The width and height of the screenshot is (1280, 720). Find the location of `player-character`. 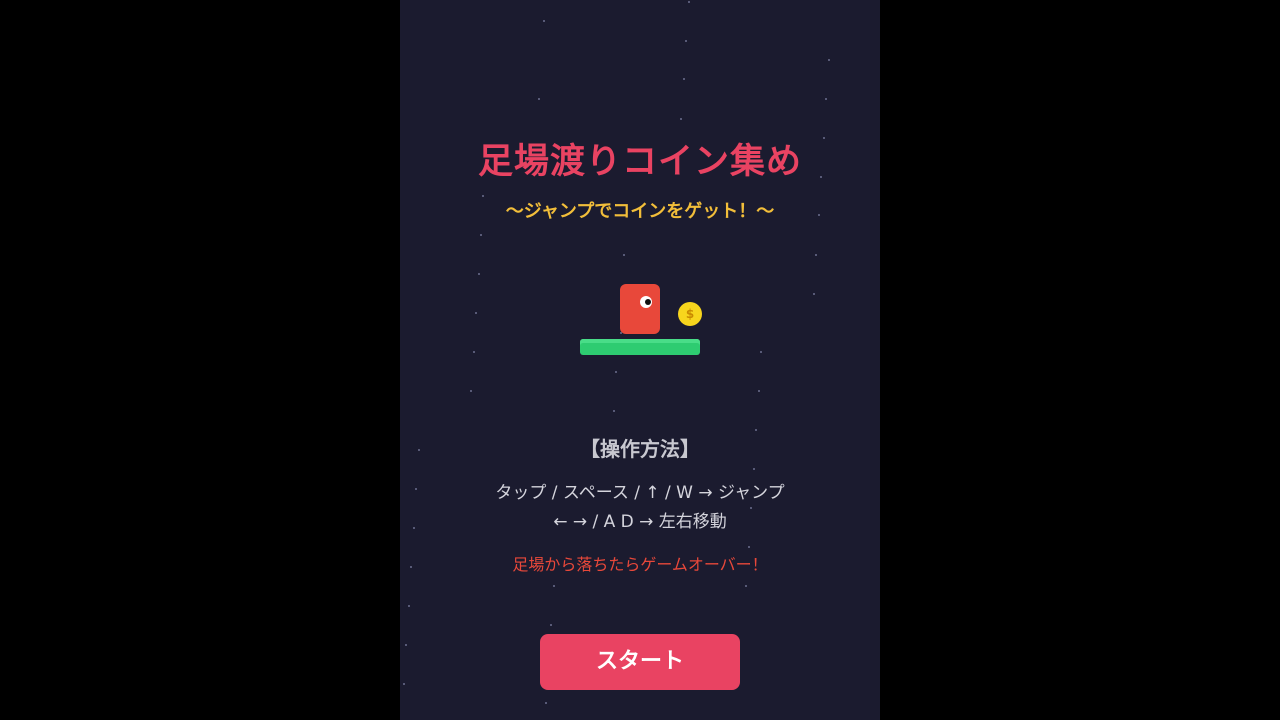

player-character is located at coordinates (640, 309).